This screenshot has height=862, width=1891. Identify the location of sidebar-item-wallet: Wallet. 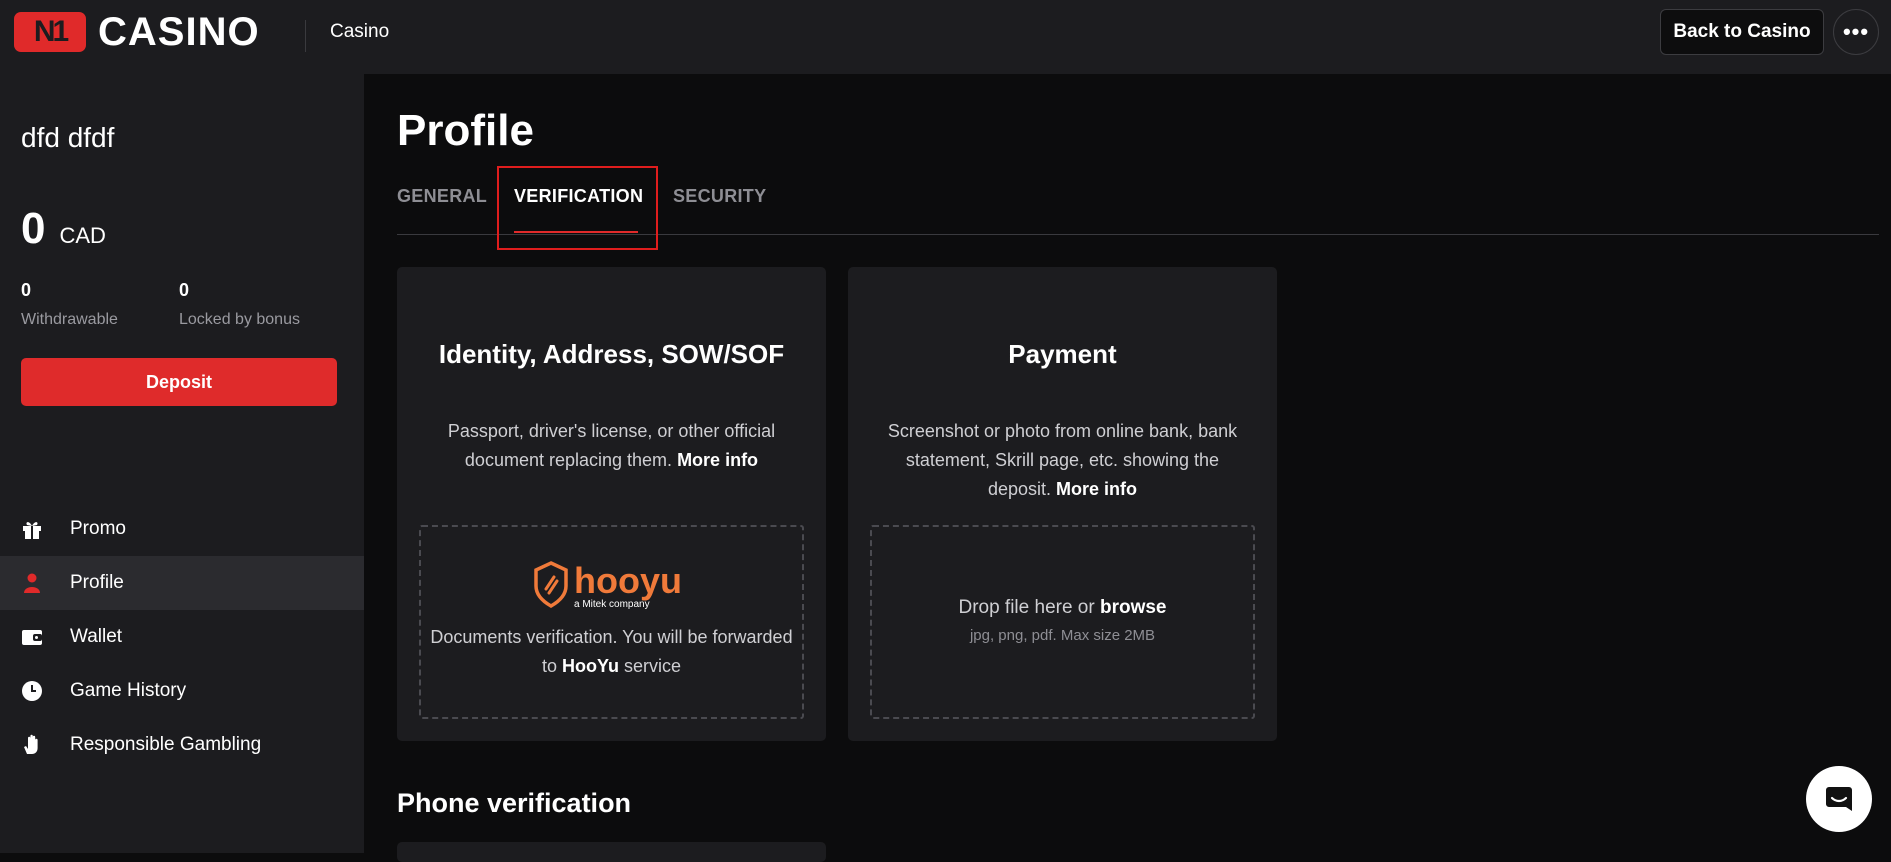
(182, 637).